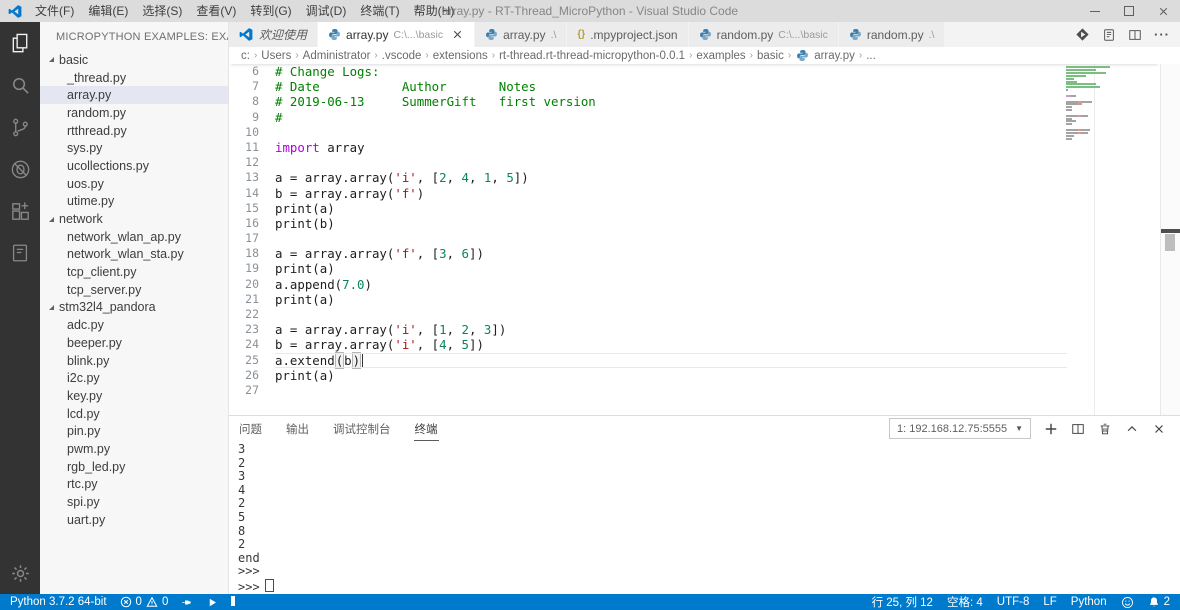  Describe the element at coordinates (1089, 104) in the screenshot. I see `minimap` at that location.